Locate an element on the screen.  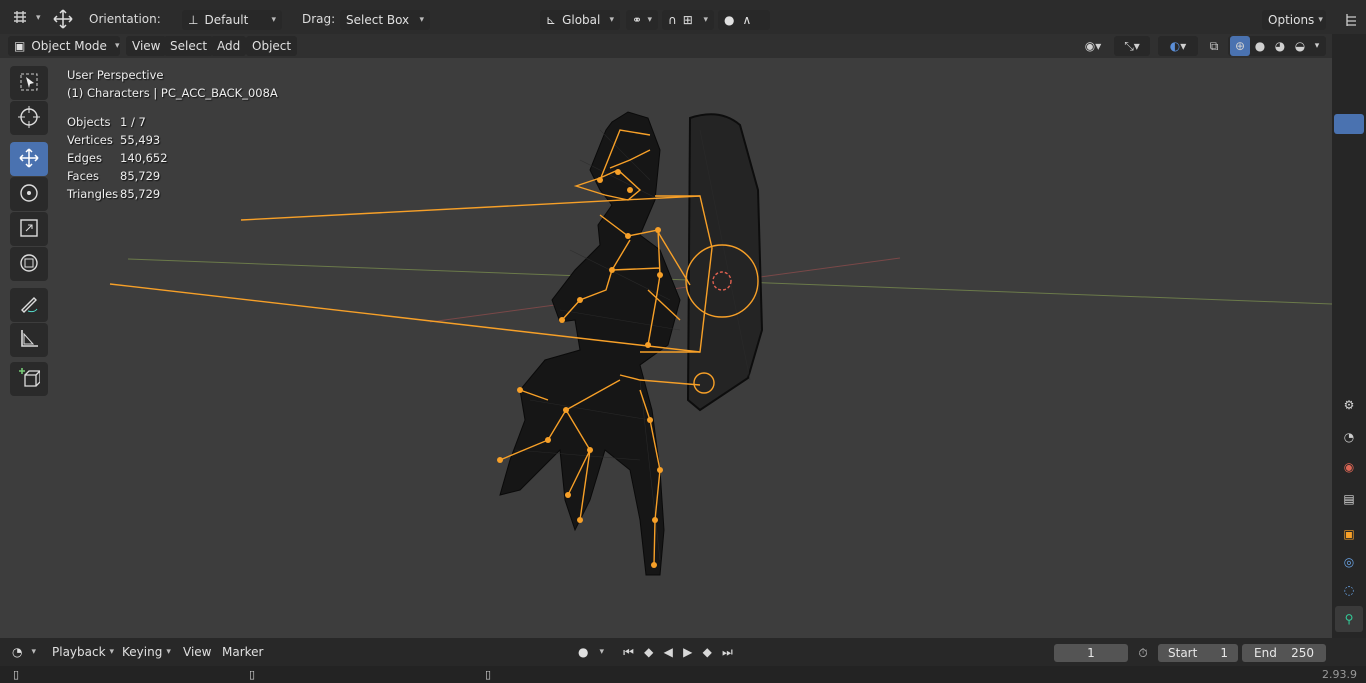
playback-controls: ⏮ ◆ ◀ ▶ ◆ ⏭ is located at coordinates (678, 652).